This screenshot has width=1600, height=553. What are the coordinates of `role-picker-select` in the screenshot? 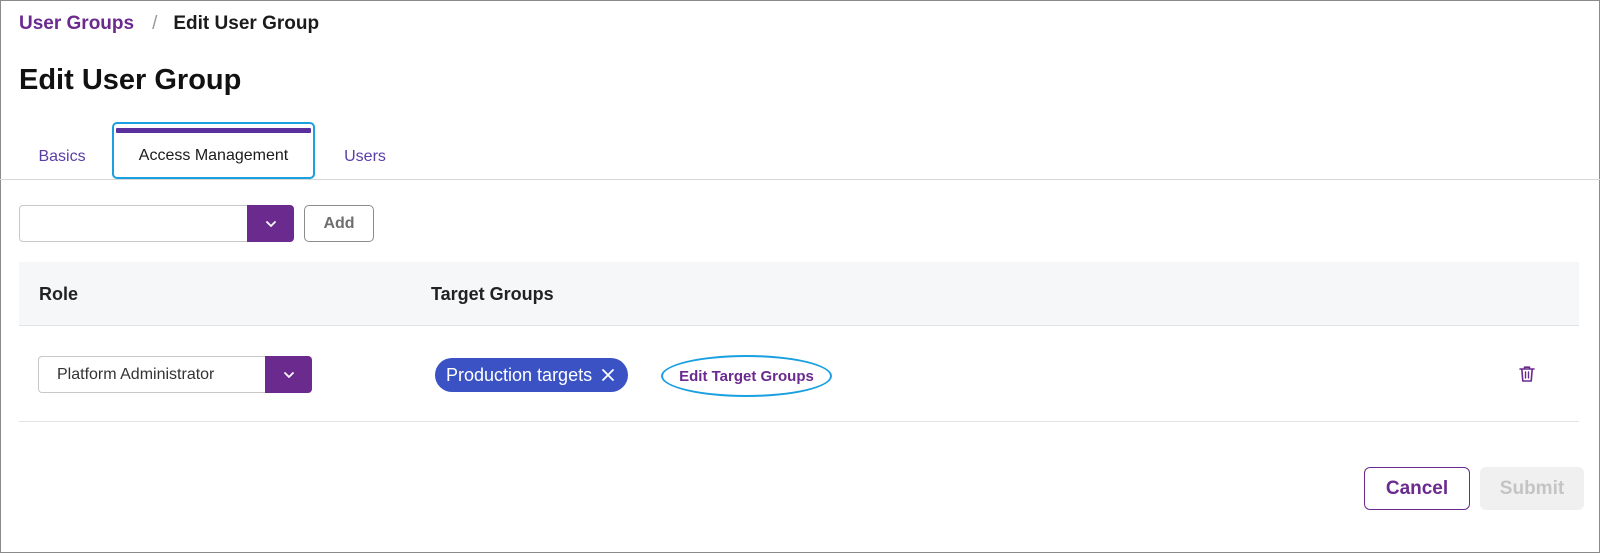 It's located at (133, 223).